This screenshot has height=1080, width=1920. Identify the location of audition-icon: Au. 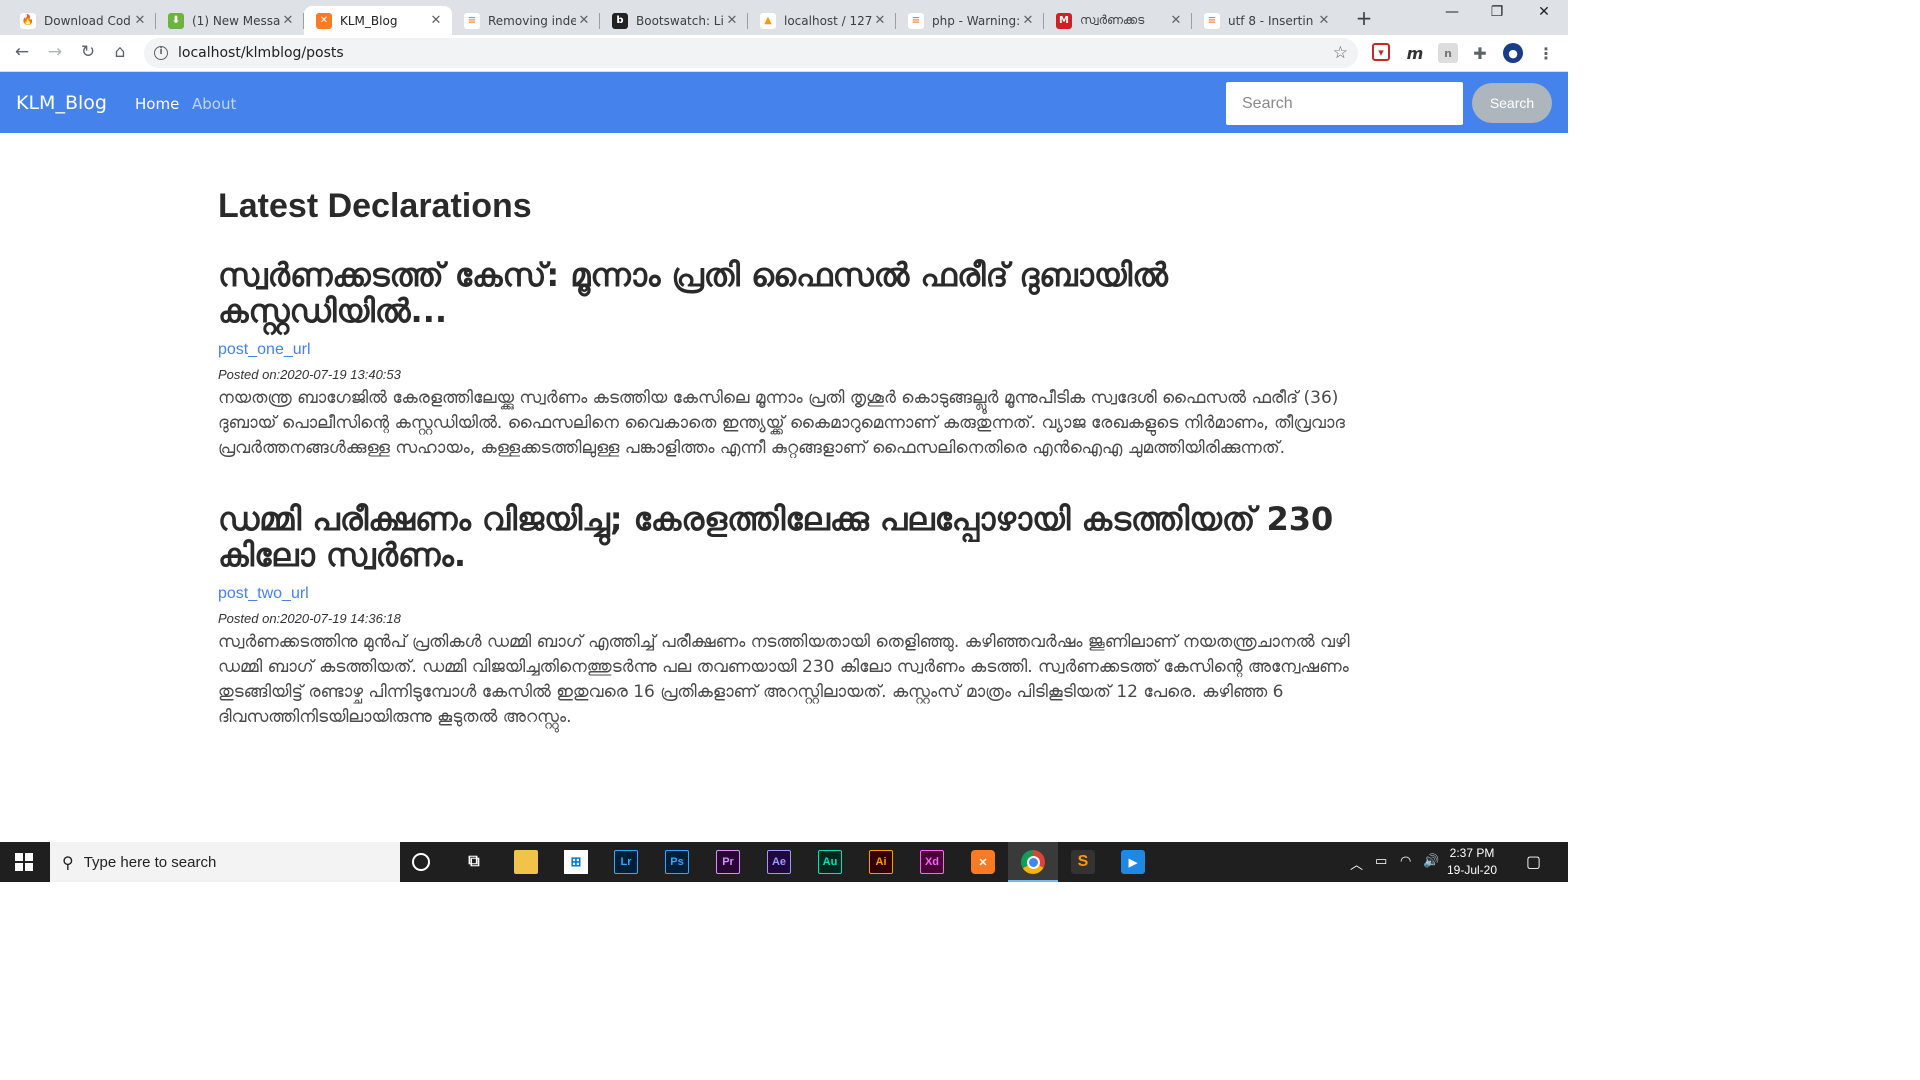
(830, 862).